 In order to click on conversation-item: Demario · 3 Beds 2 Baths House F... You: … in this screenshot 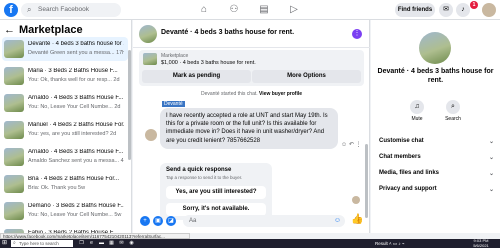, I will do `click(65, 211)`.